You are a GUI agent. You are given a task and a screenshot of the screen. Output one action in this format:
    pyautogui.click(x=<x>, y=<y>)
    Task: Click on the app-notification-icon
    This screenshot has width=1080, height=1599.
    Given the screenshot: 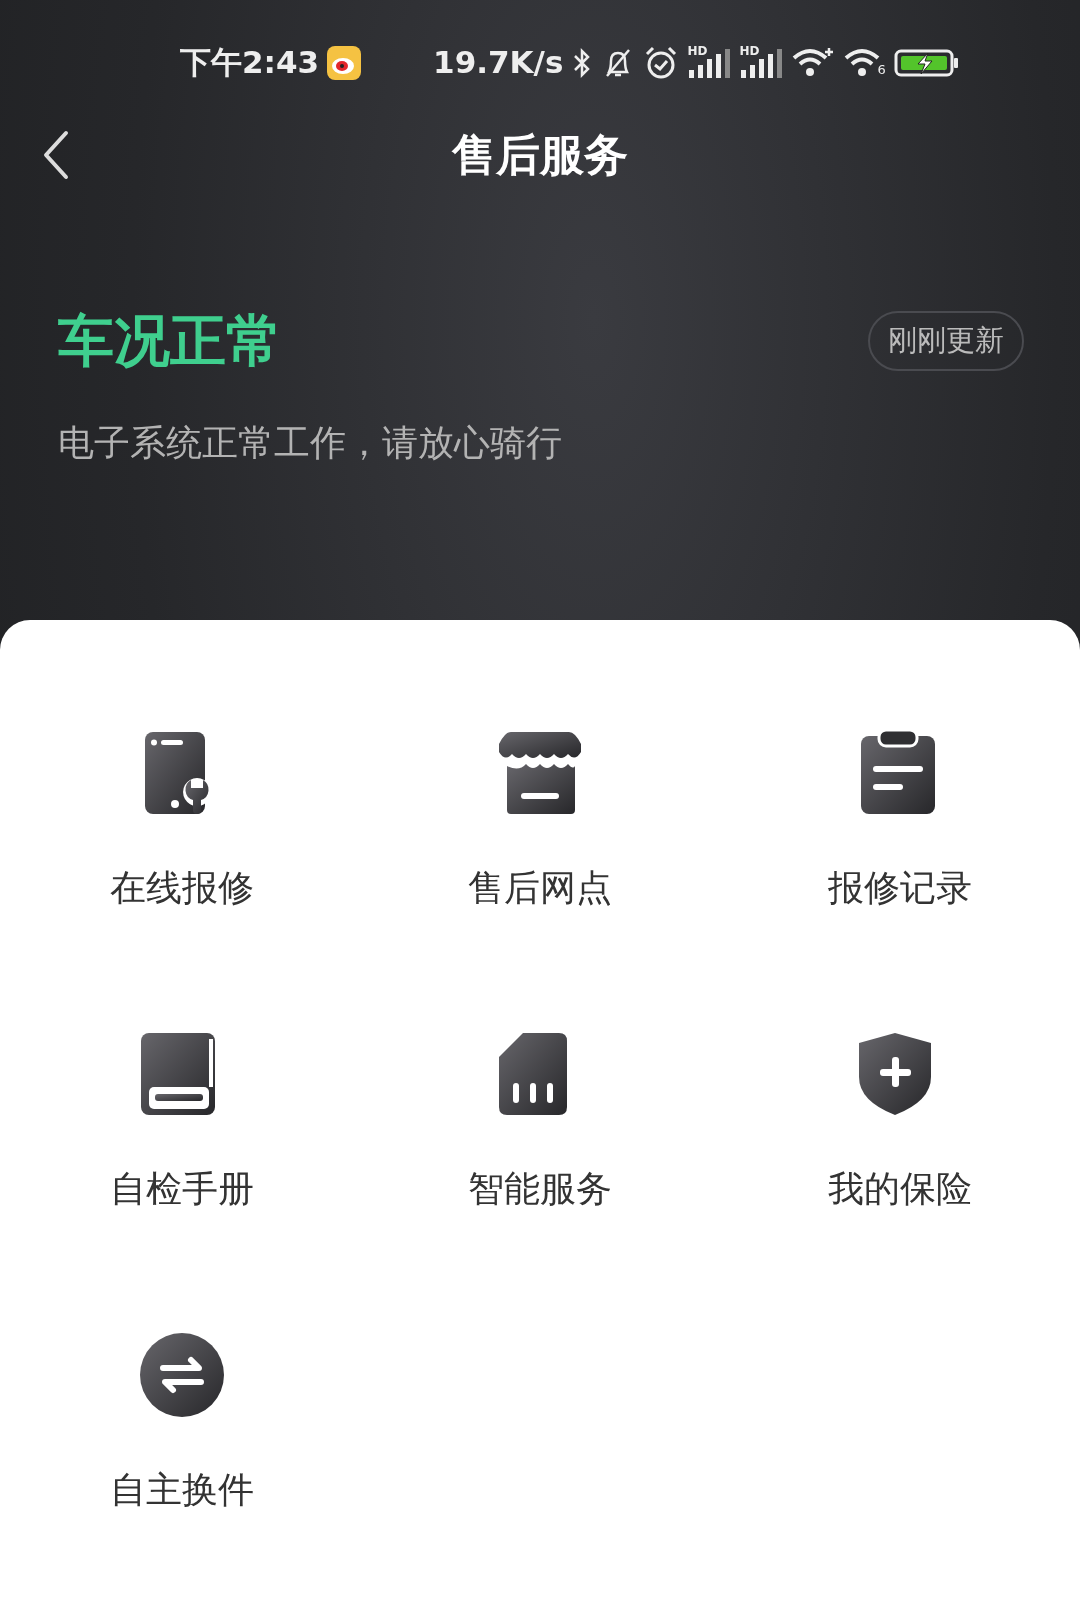 What is the action you would take?
    pyautogui.click(x=344, y=62)
    